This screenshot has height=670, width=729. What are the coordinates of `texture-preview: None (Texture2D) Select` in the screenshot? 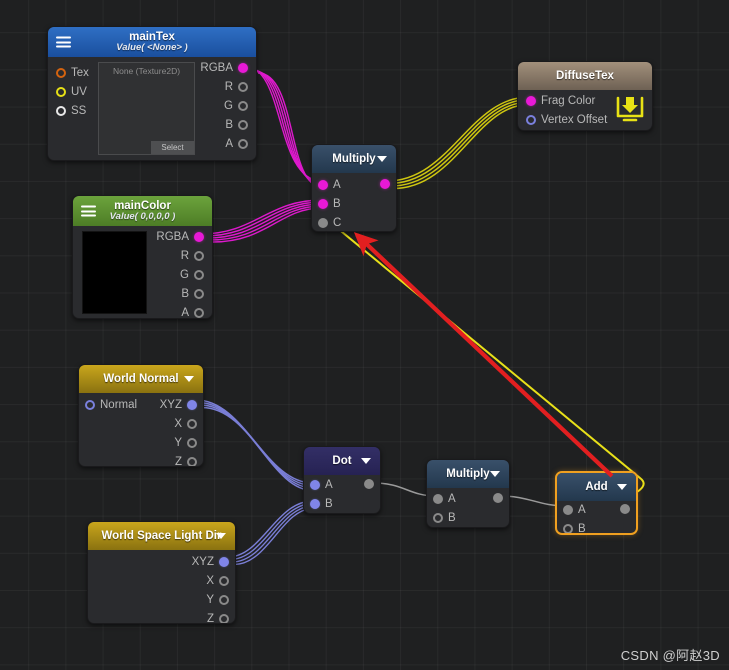 It's located at (146, 108).